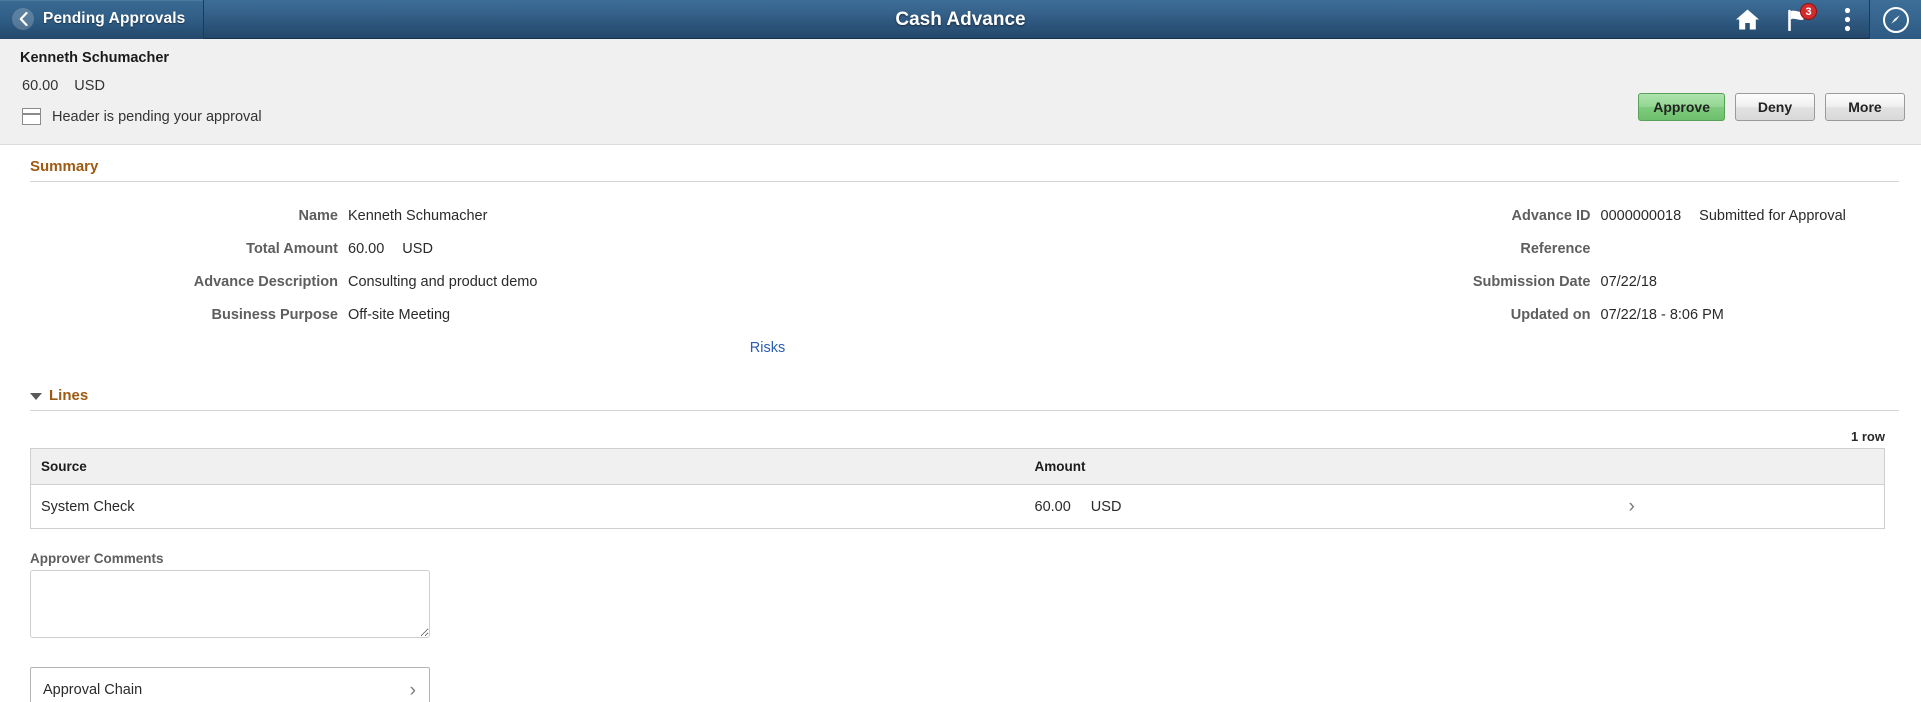 The image size is (1921, 702). I want to click on header-status-row: Header is pending your approval, so click(960, 116).